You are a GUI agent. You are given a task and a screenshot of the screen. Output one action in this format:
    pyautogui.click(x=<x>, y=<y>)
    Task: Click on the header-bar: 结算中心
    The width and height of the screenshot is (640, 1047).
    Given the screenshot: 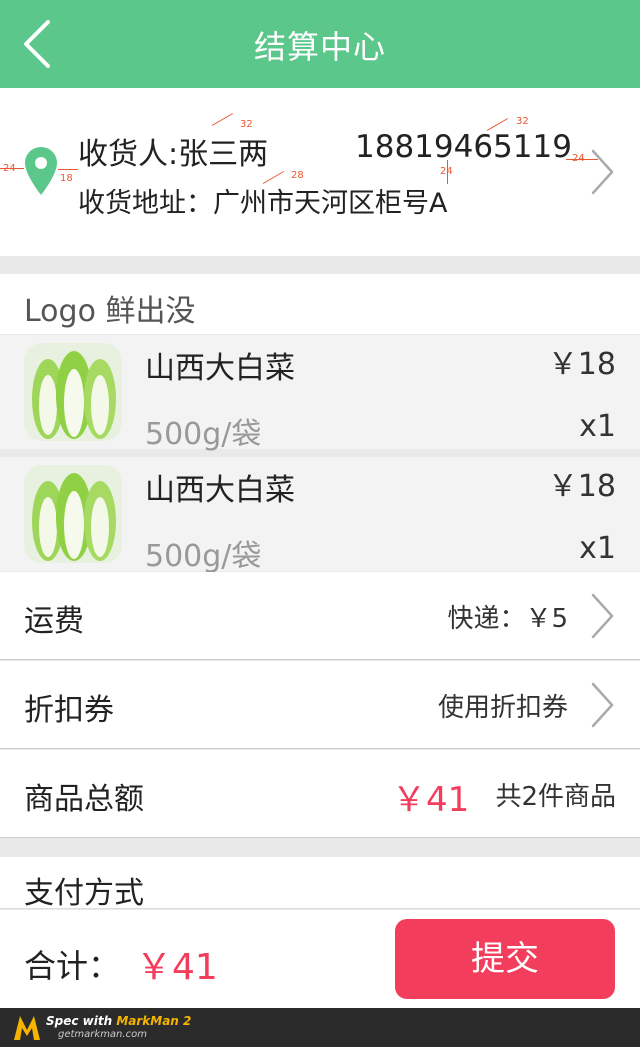 What is the action you would take?
    pyautogui.click(x=320, y=44)
    